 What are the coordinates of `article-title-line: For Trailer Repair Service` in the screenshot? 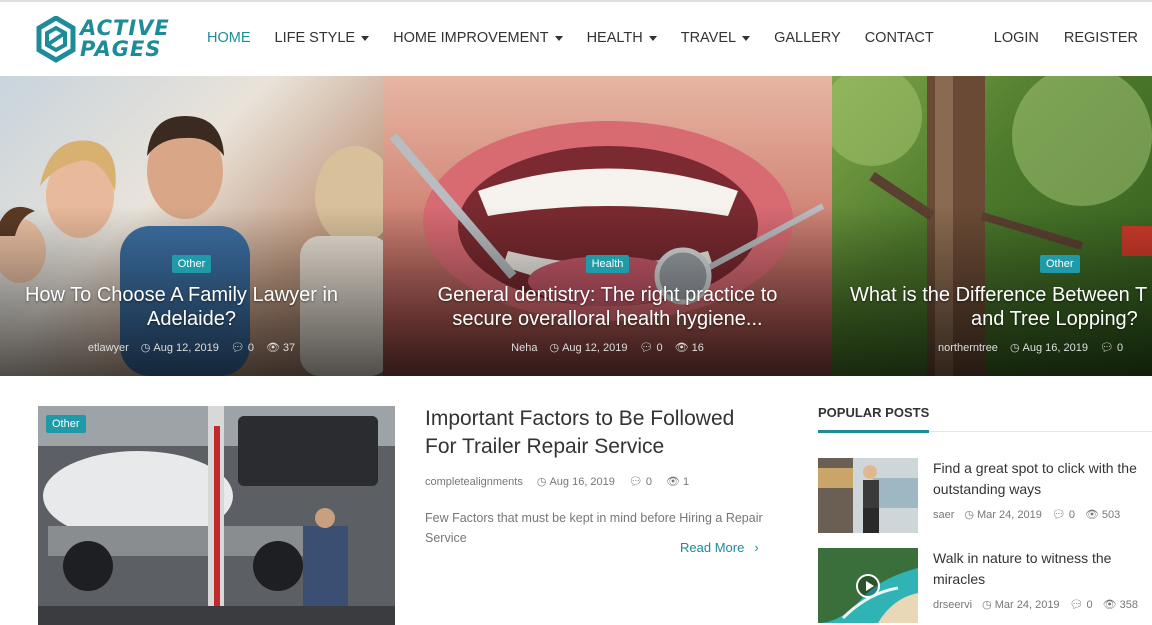 It's located at (545, 446).